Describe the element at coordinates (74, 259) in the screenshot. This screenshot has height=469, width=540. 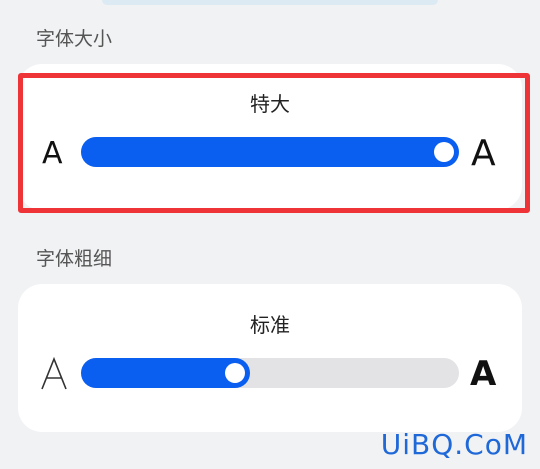
I see `font-weight-section-title: 字体粗细` at that location.